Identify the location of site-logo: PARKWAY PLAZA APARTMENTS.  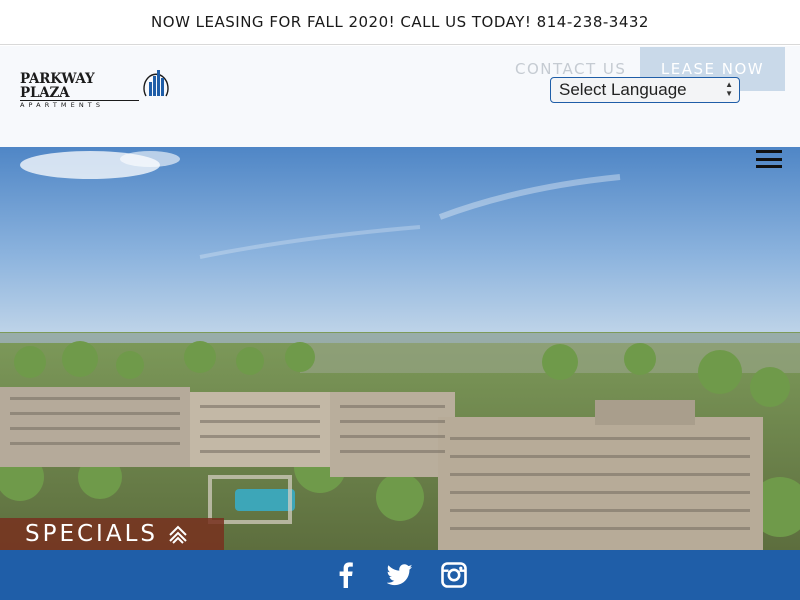
(95, 85).